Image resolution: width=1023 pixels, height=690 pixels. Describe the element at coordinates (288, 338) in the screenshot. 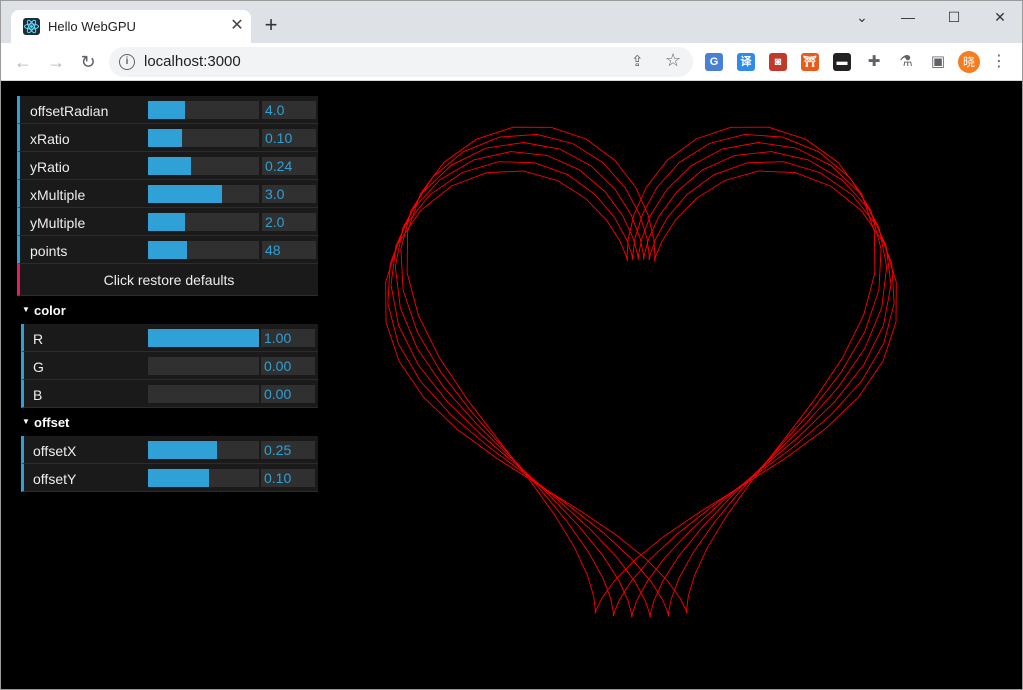

I see `value-input: 1.00` at that location.